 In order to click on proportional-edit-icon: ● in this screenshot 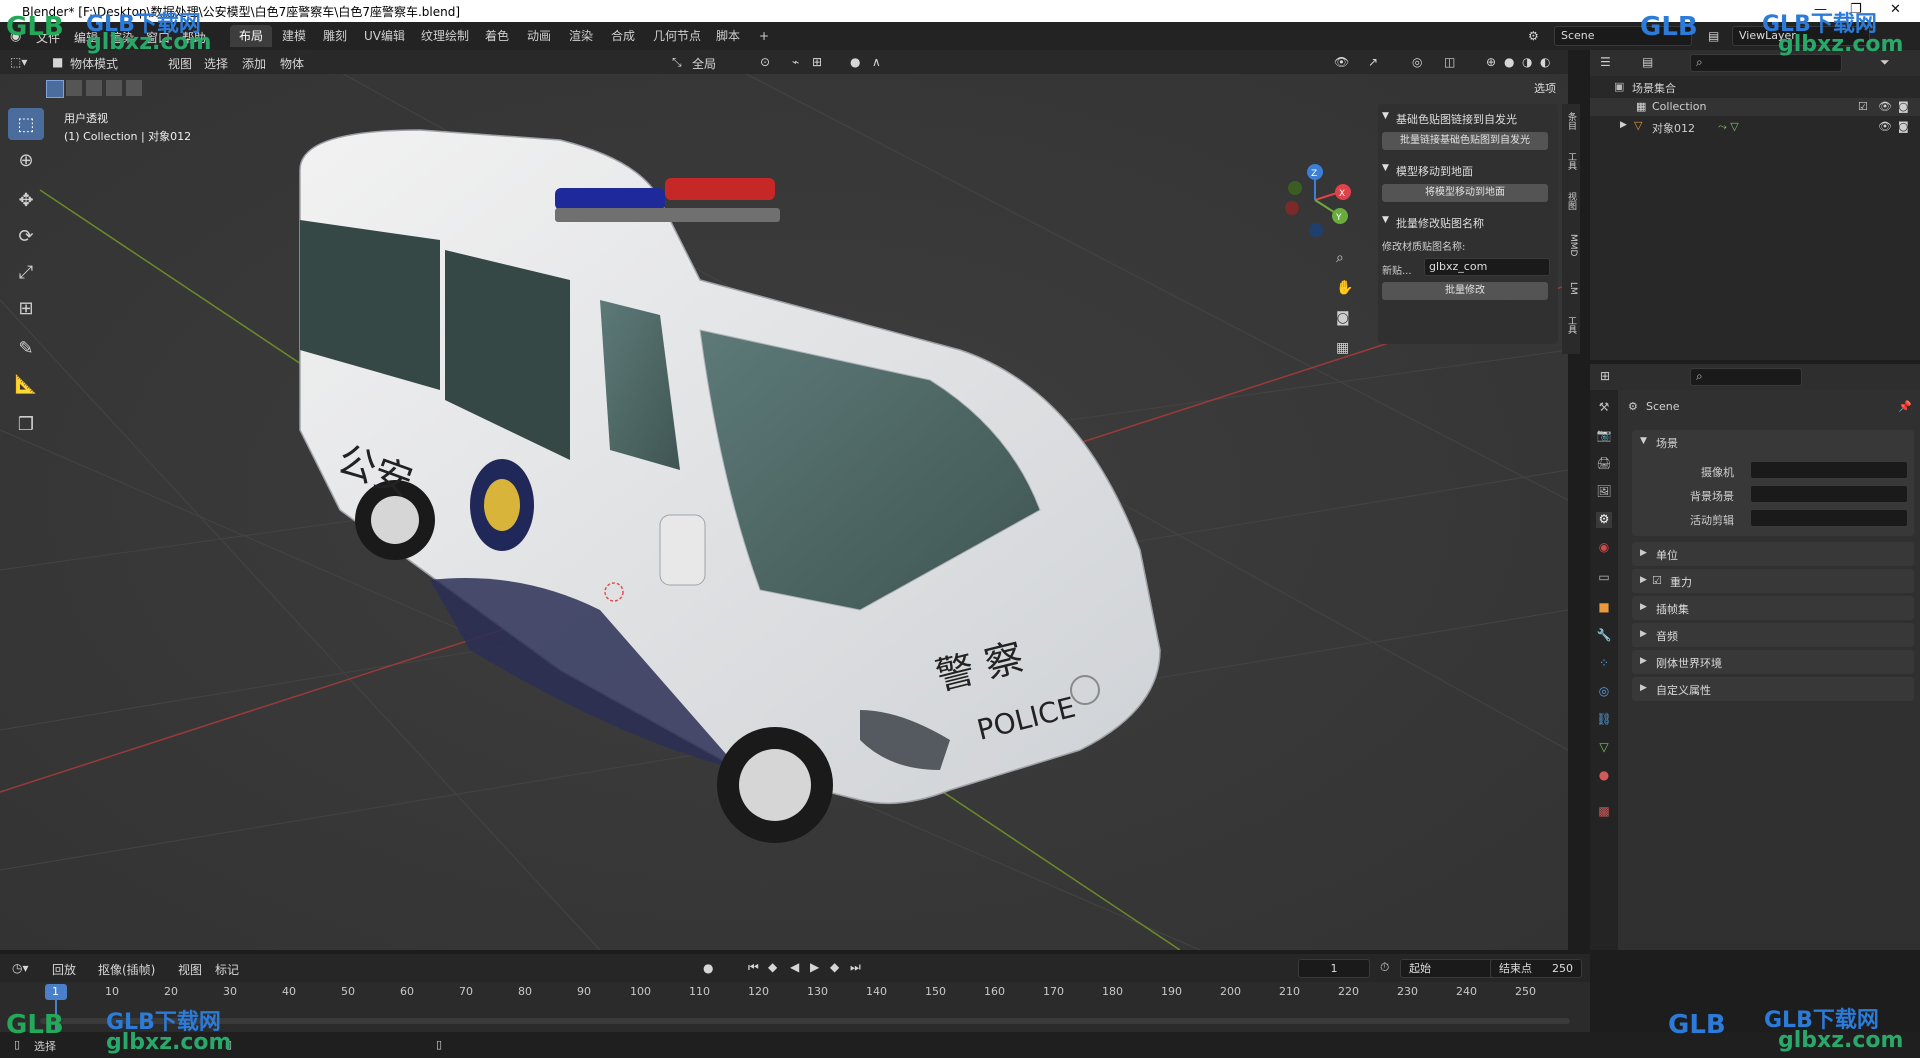, I will do `click(855, 62)`.